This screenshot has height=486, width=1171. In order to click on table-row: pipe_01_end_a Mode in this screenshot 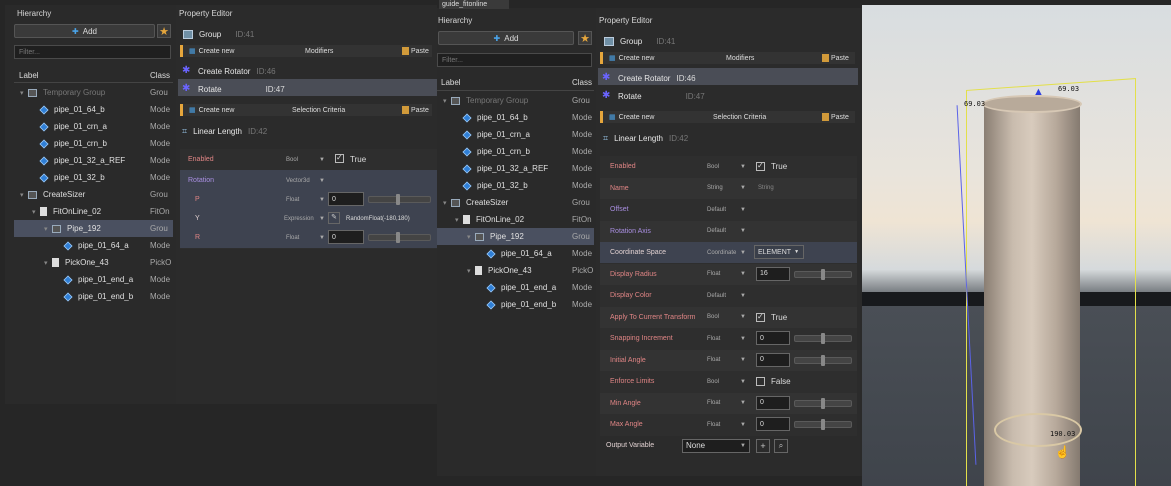, I will do `click(93, 279)`.